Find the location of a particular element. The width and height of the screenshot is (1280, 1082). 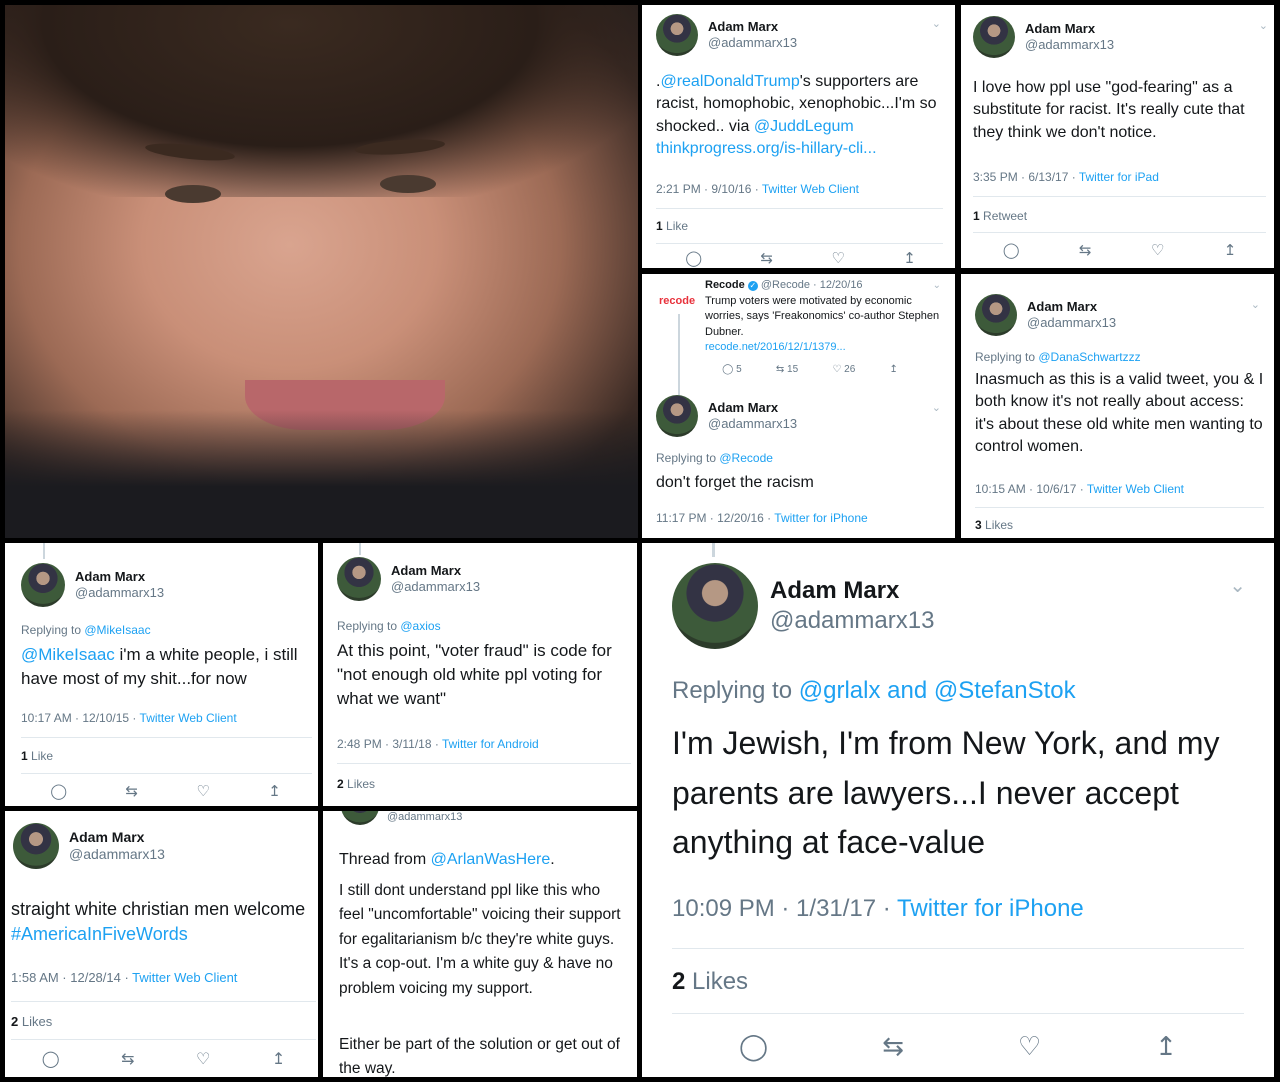

thread-mention: @ArlanWasHere is located at coordinates (491, 859).